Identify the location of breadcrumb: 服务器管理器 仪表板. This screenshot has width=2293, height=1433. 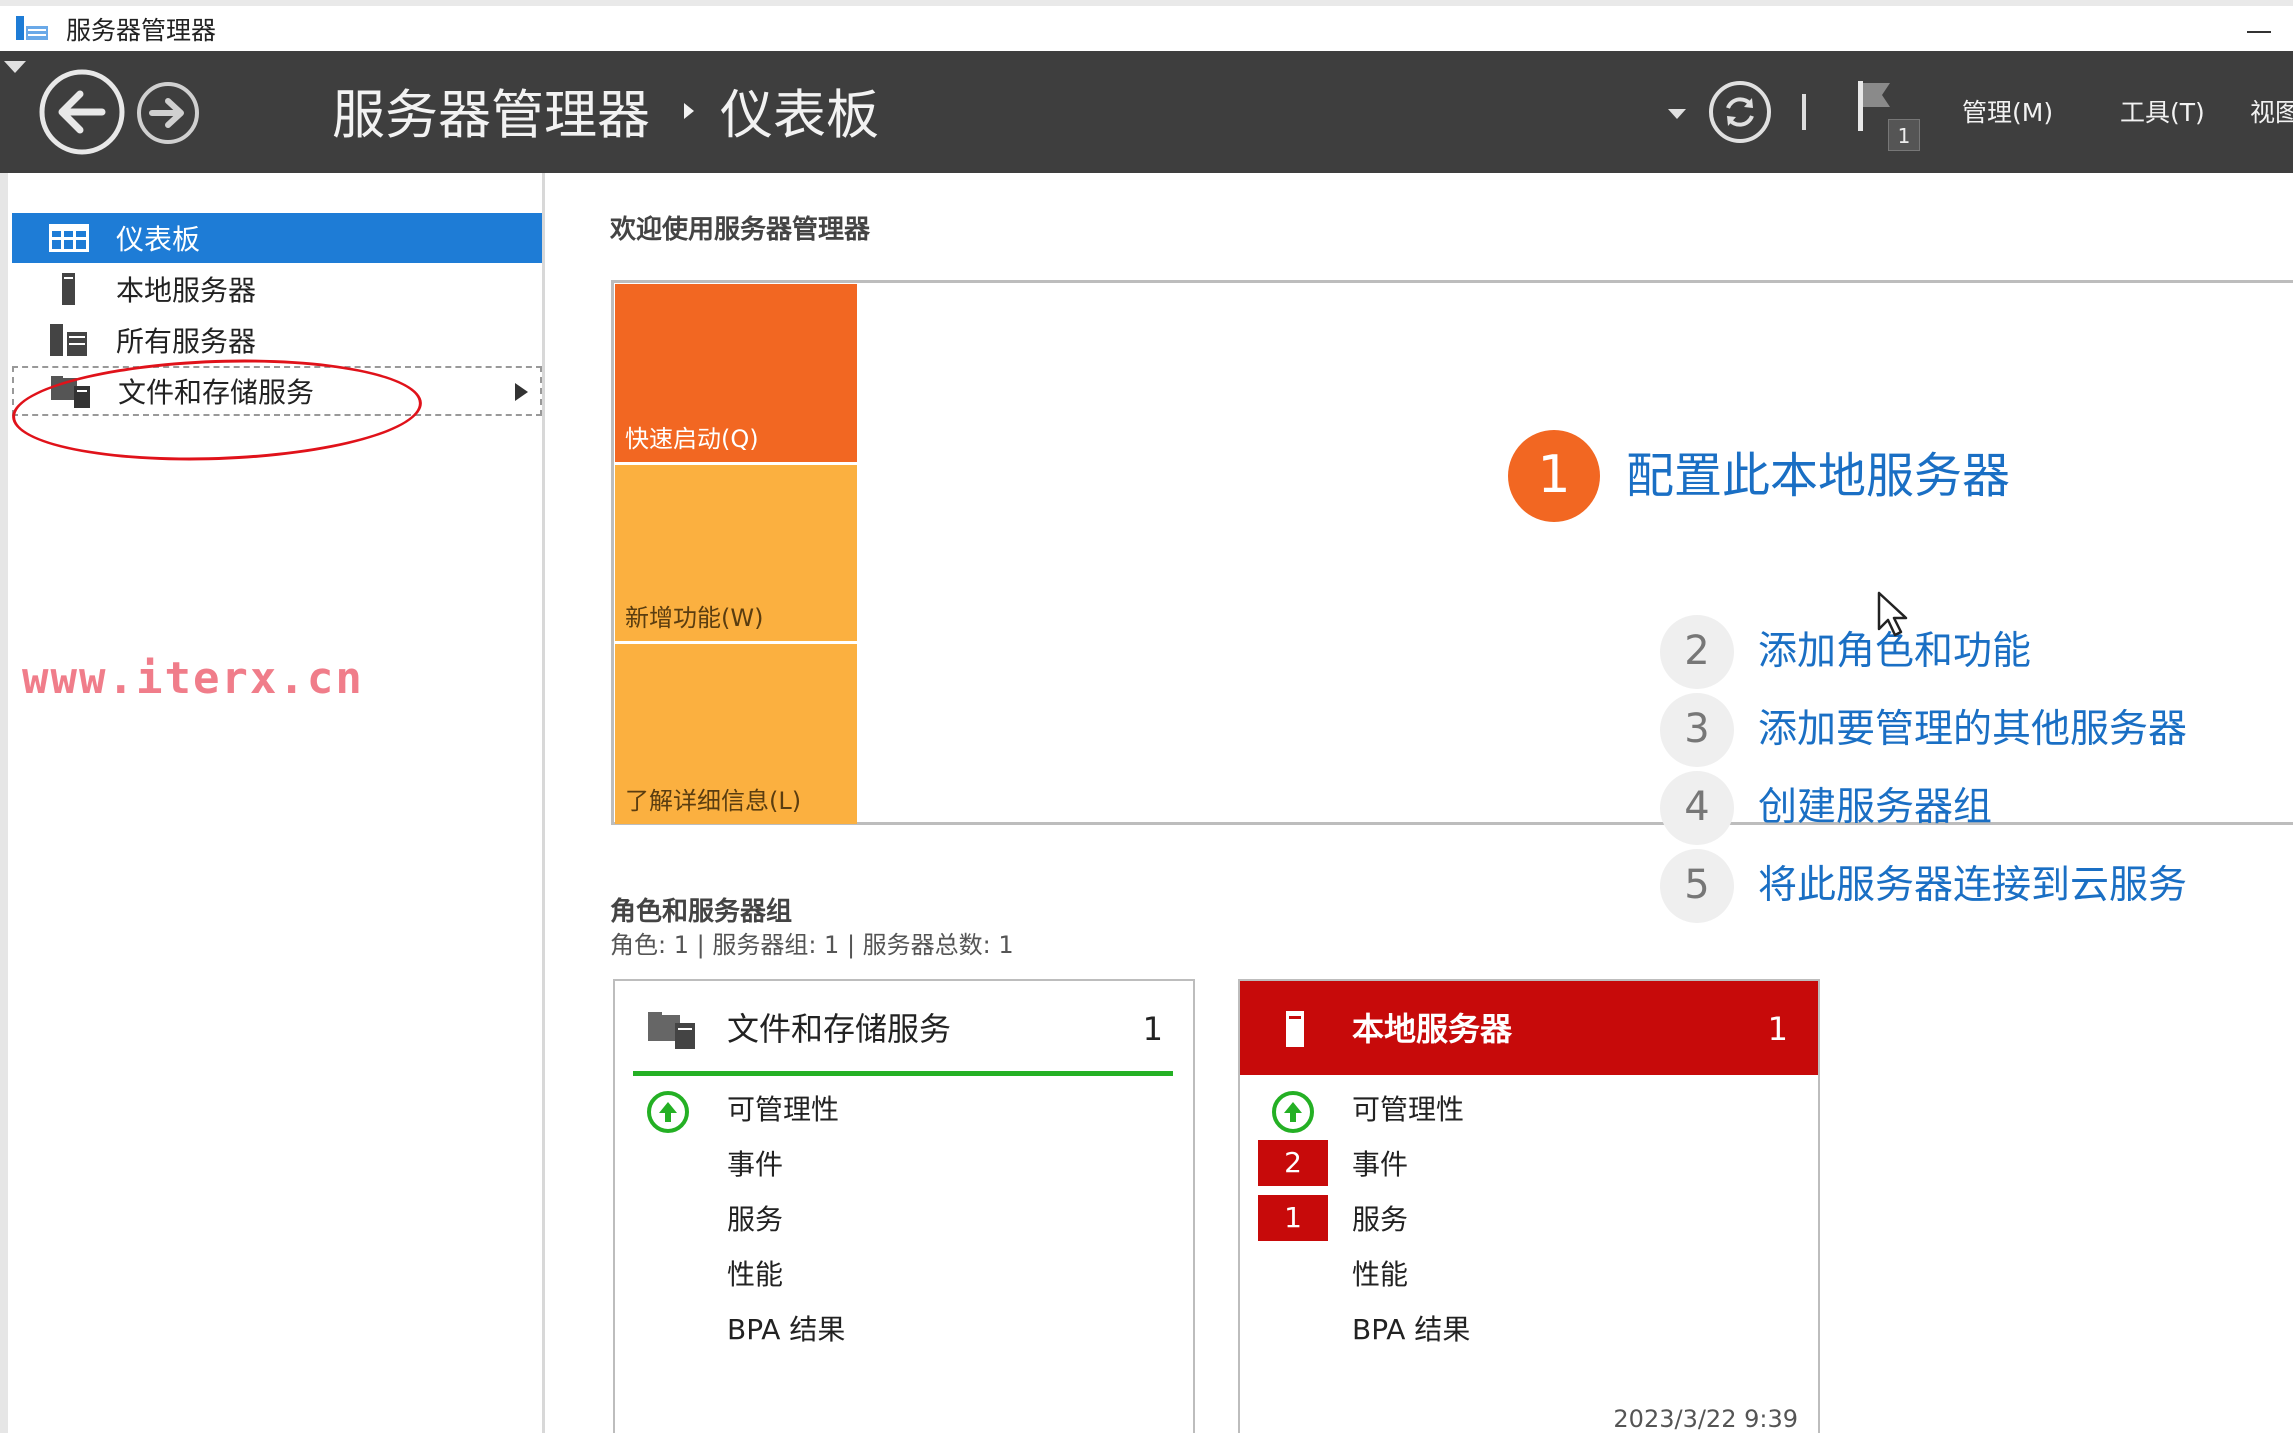
(605, 111).